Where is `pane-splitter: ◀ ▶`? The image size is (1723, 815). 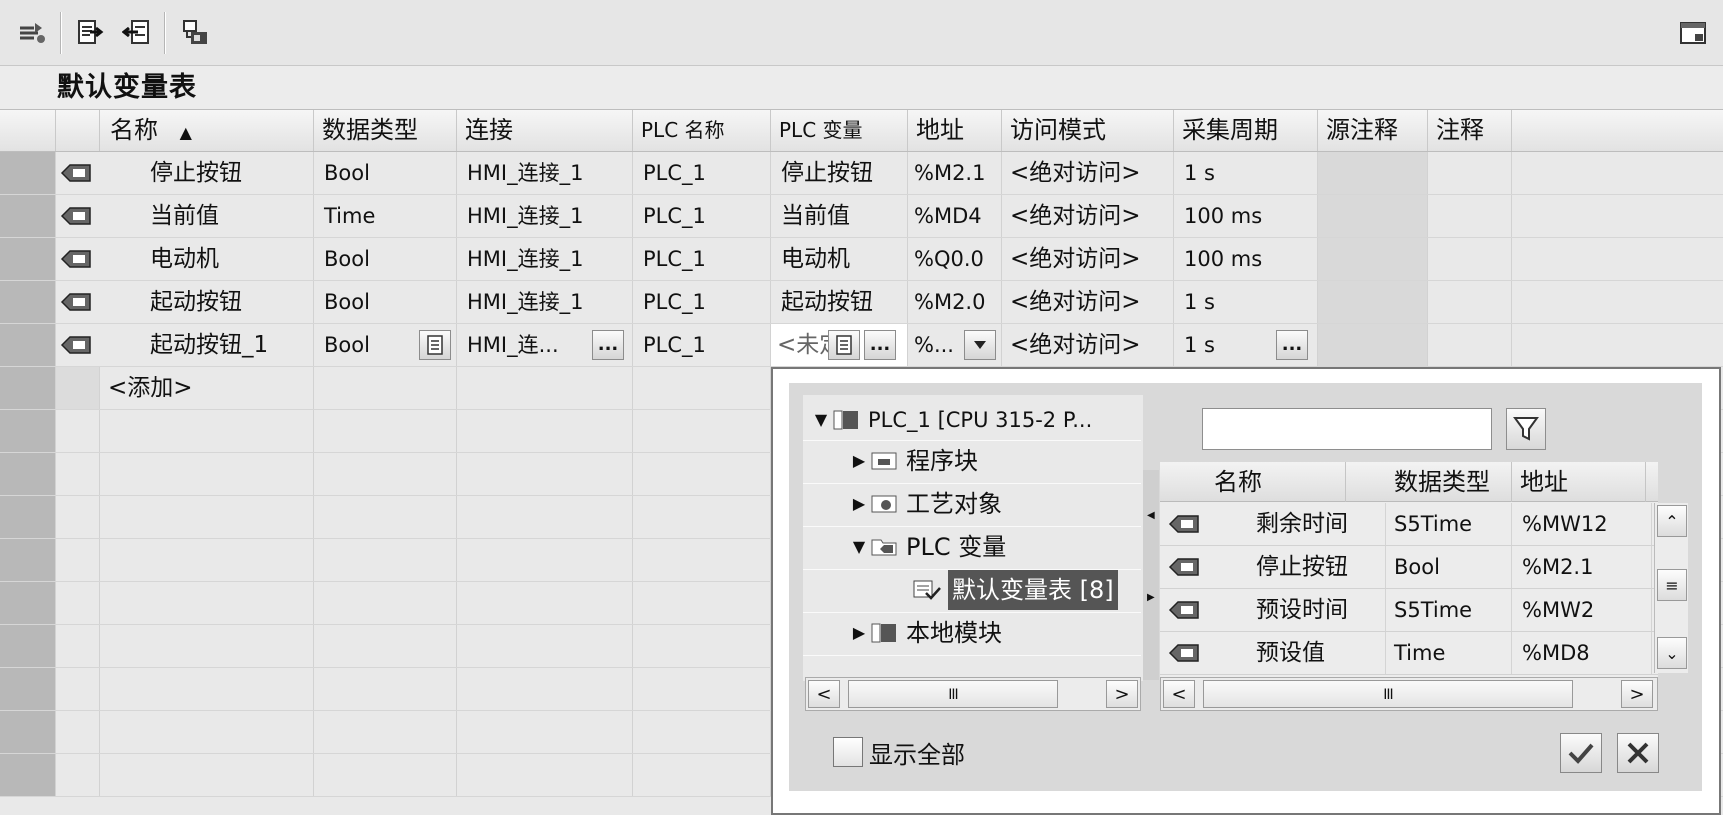
pane-splitter: ◀ ▶ is located at coordinates (1151, 575).